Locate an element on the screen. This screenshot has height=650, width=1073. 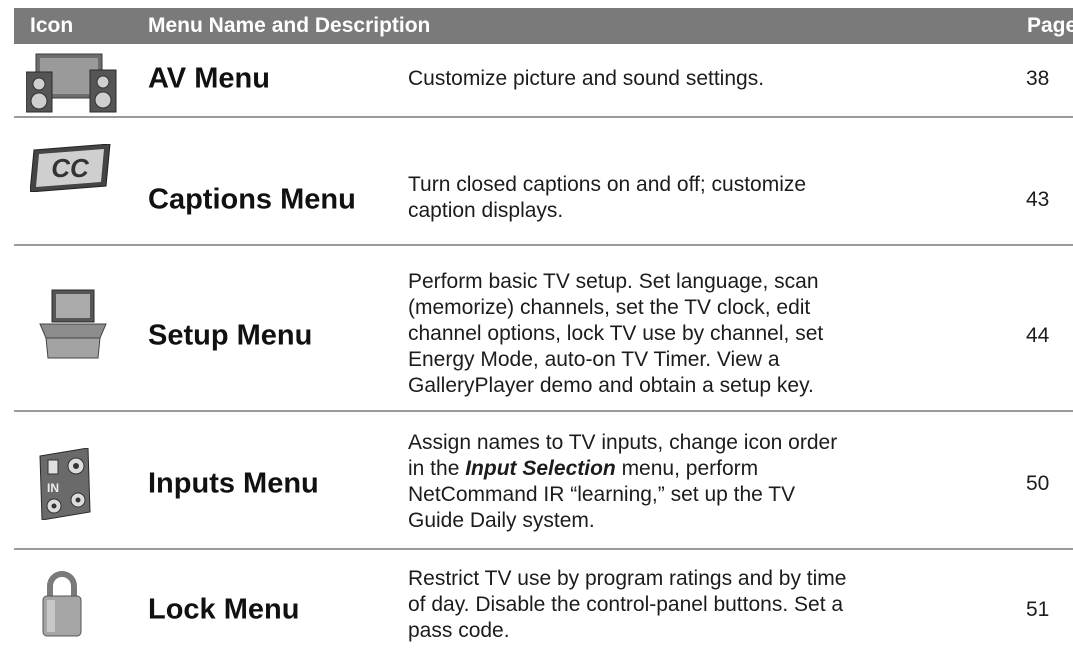
page-number: 38 is located at coordinates (1038, 78).